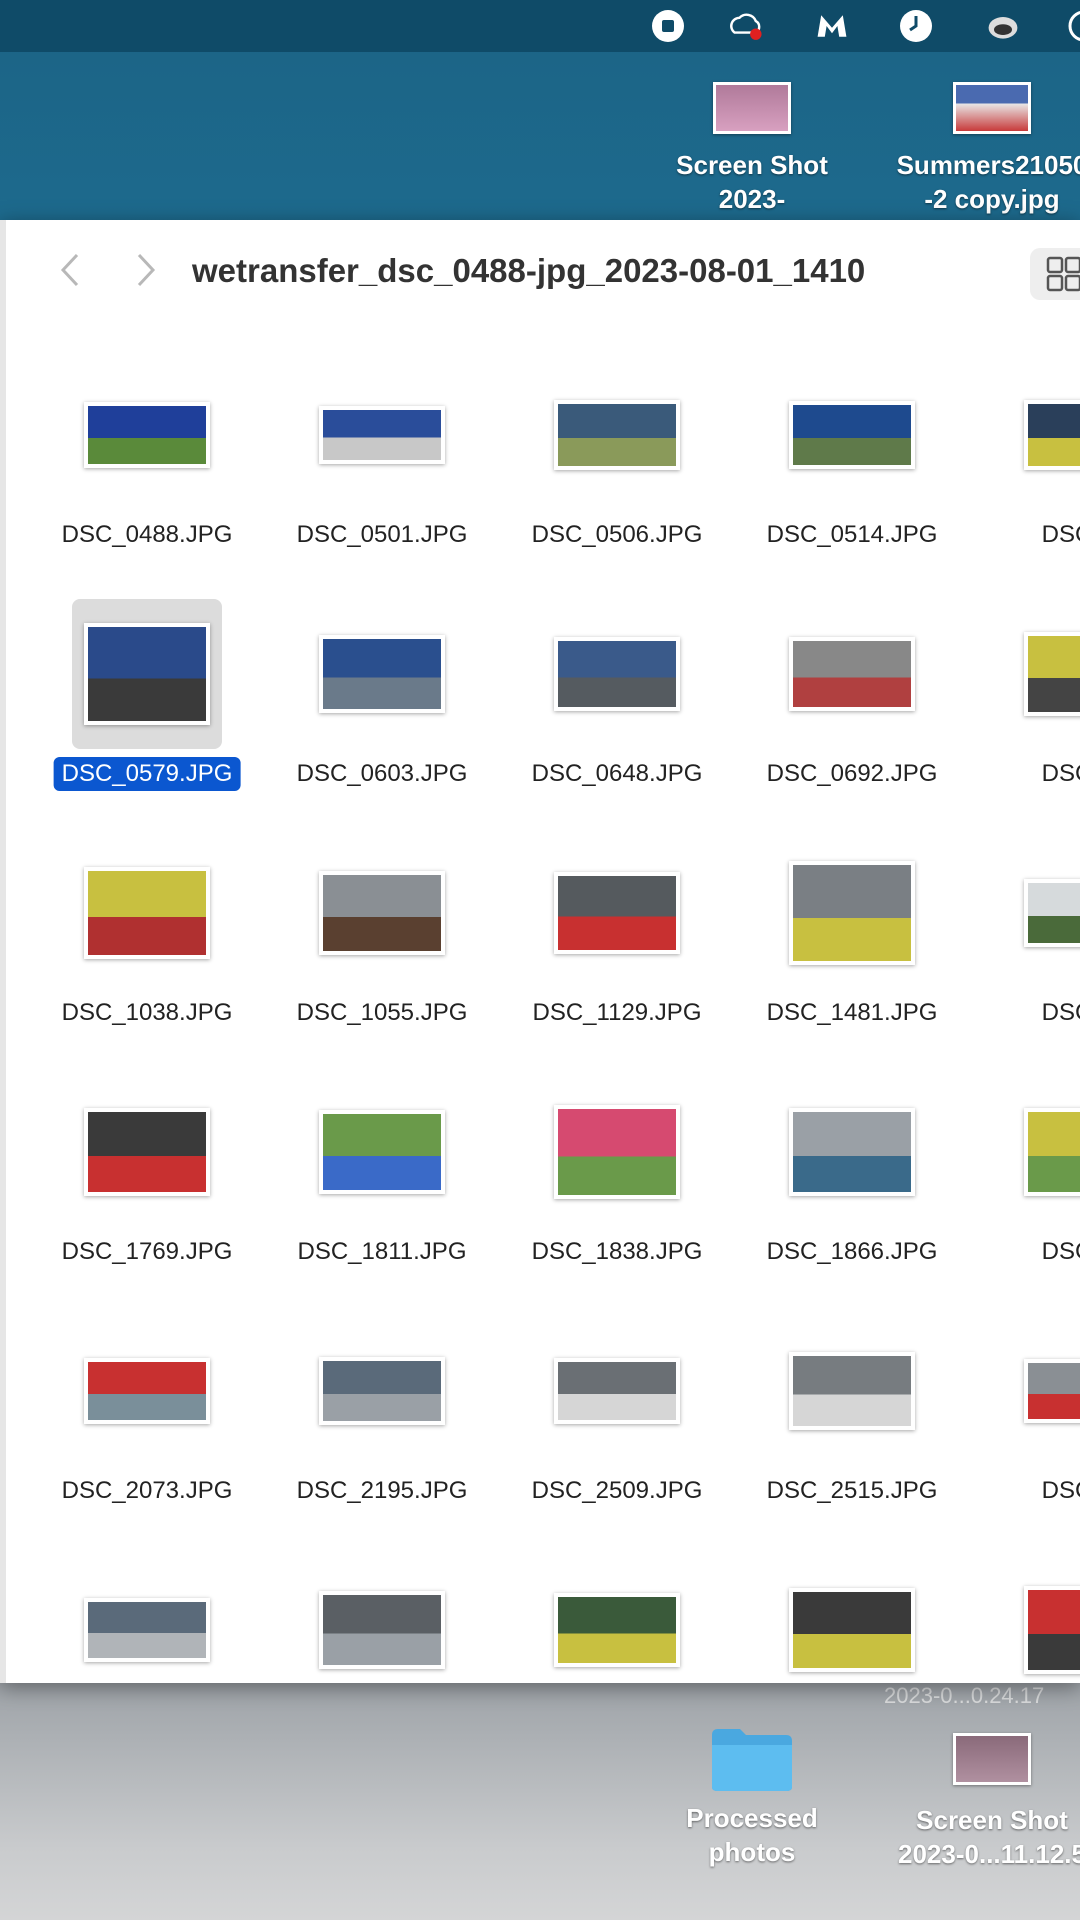  I want to click on file-item: DSC_0603.JPG, so click(382, 709).